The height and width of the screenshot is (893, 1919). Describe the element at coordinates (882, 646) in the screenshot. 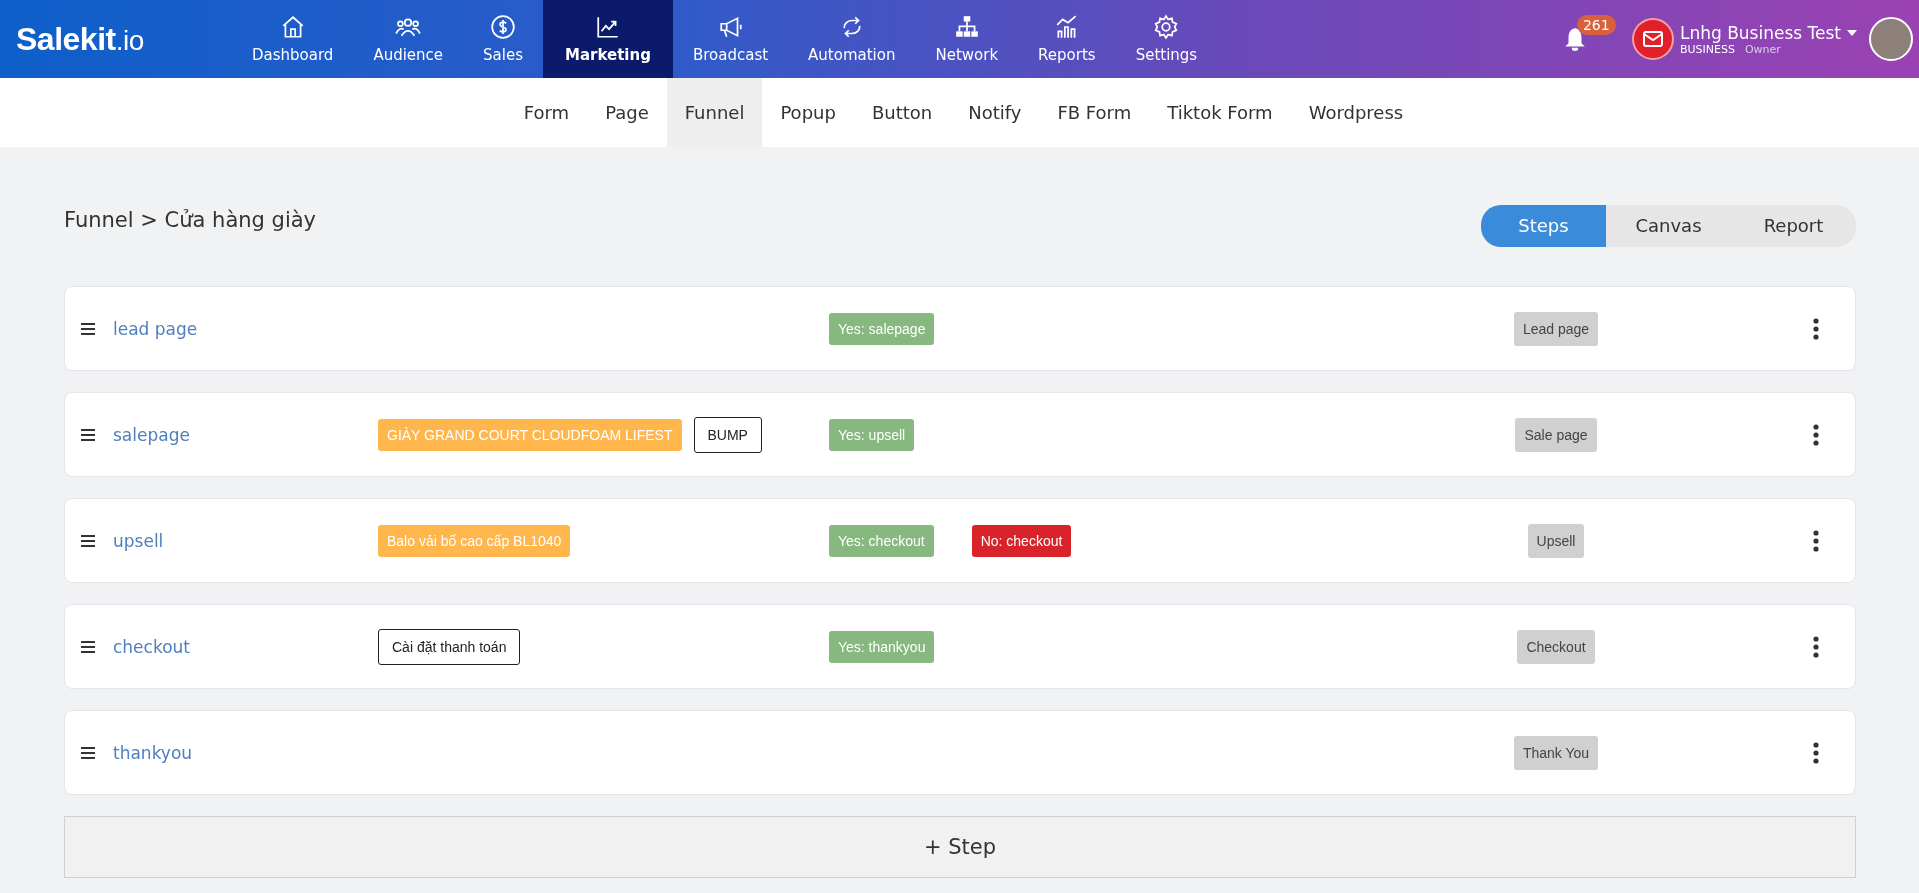

I see `flow-tag: Yes: thankyou` at that location.